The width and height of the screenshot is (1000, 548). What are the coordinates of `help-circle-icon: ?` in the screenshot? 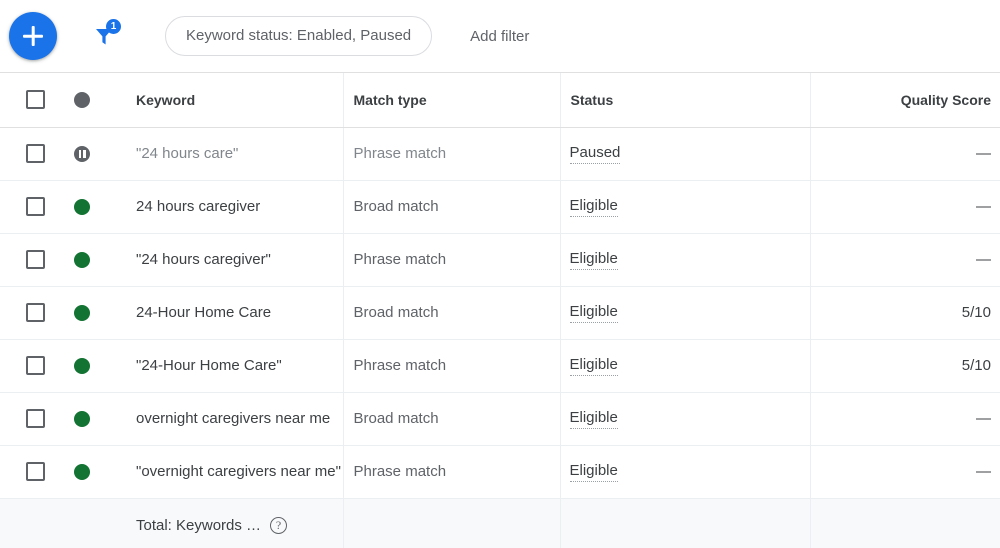 It's located at (279, 525).